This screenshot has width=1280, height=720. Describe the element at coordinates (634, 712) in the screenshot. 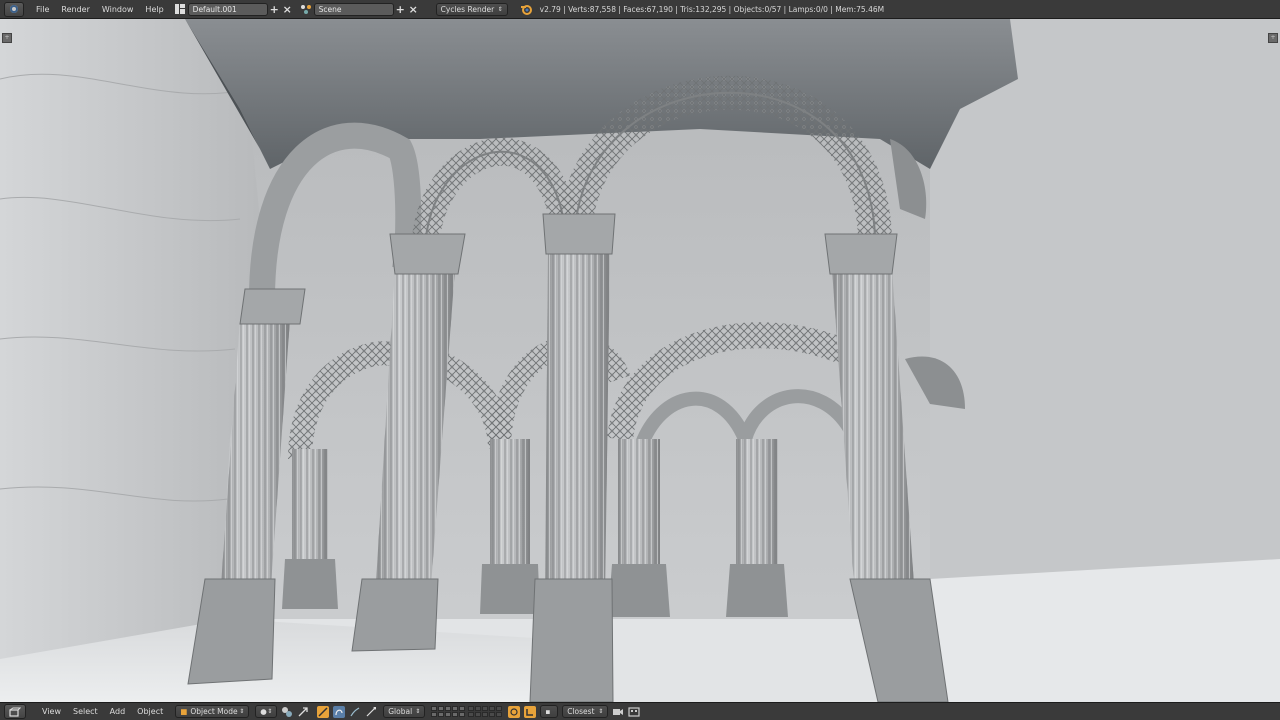

I see `render-animation-icon` at that location.